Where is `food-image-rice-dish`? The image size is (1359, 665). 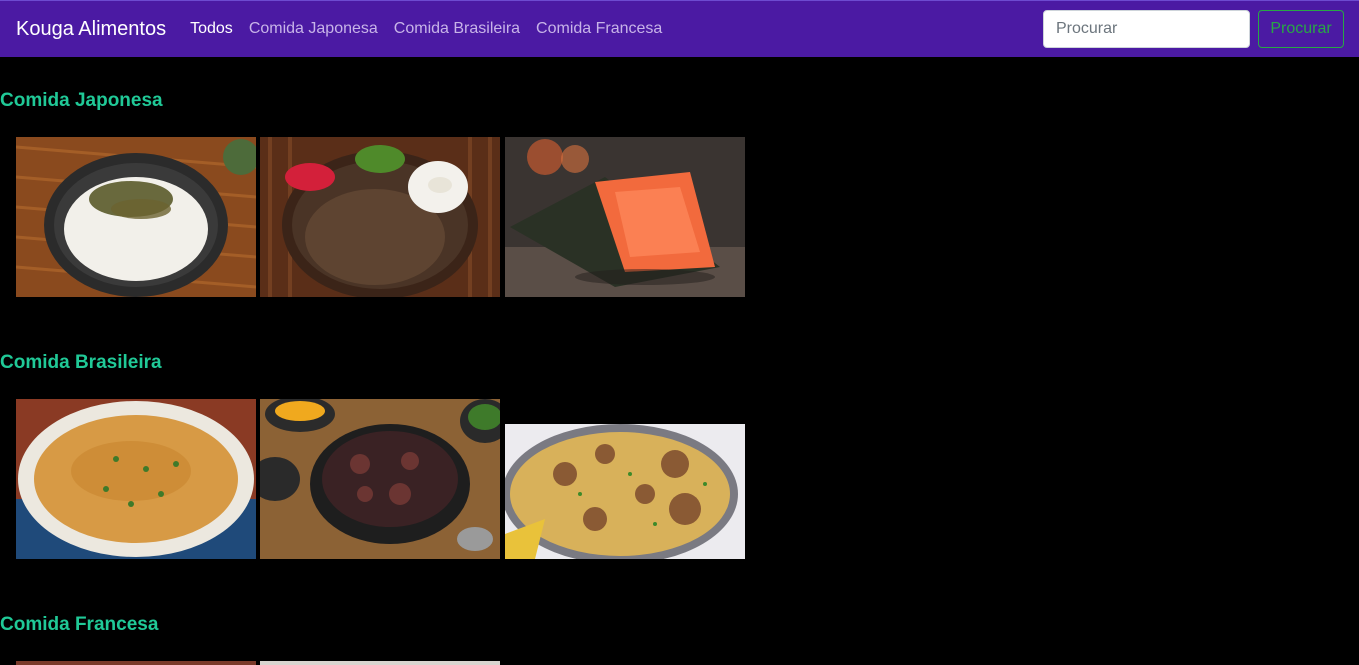 food-image-rice-dish is located at coordinates (625, 491).